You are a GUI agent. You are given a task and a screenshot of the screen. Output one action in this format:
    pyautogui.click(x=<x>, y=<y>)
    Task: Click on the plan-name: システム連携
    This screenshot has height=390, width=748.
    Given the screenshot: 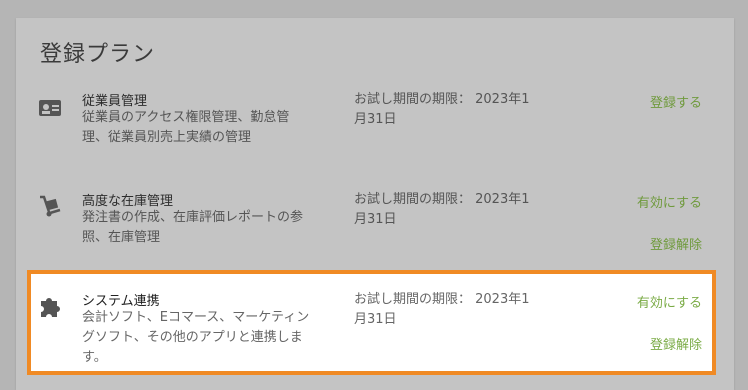 What is the action you would take?
    pyautogui.click(x=121, y=301)
    